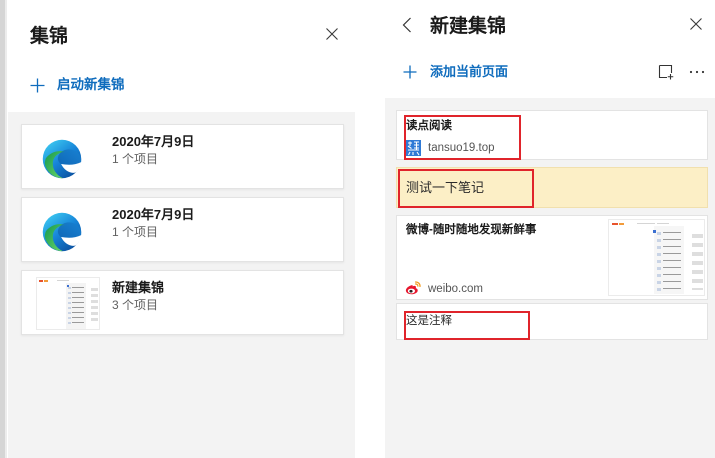  What do you see at coordinates (461, 148) in the screenshot?
I see `page-item-site: tansuo19.top` at bounding box center [461, 148].